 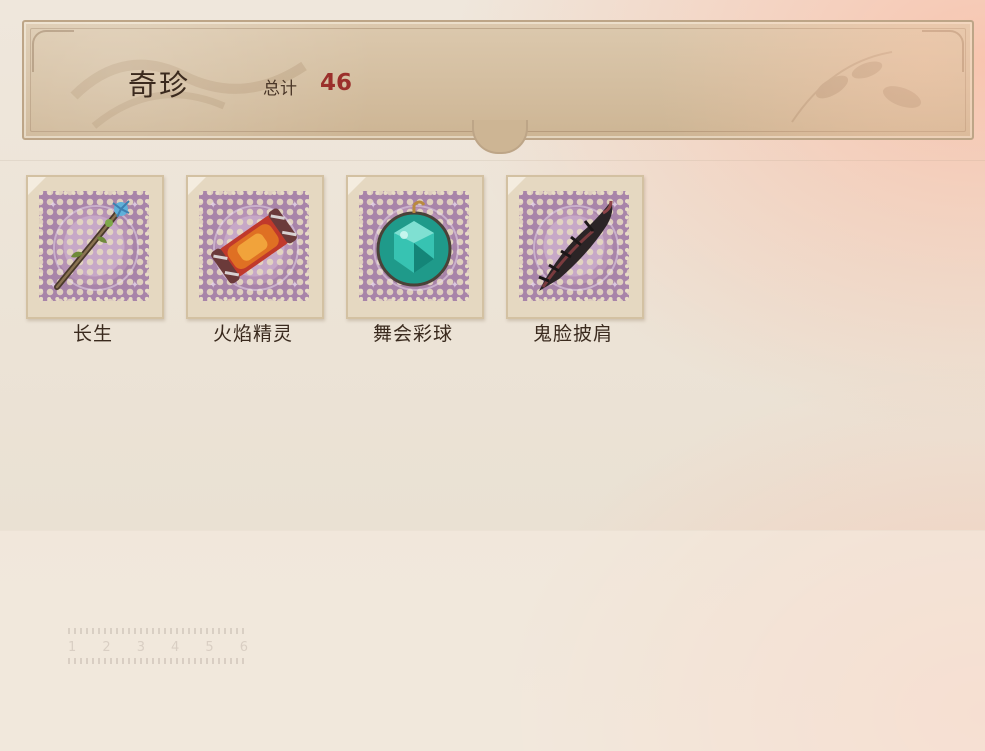 What do you see at coordinates (72, 647) in the screenshot?
I see `ruler-number: 1` at bounding box center [72, 647].